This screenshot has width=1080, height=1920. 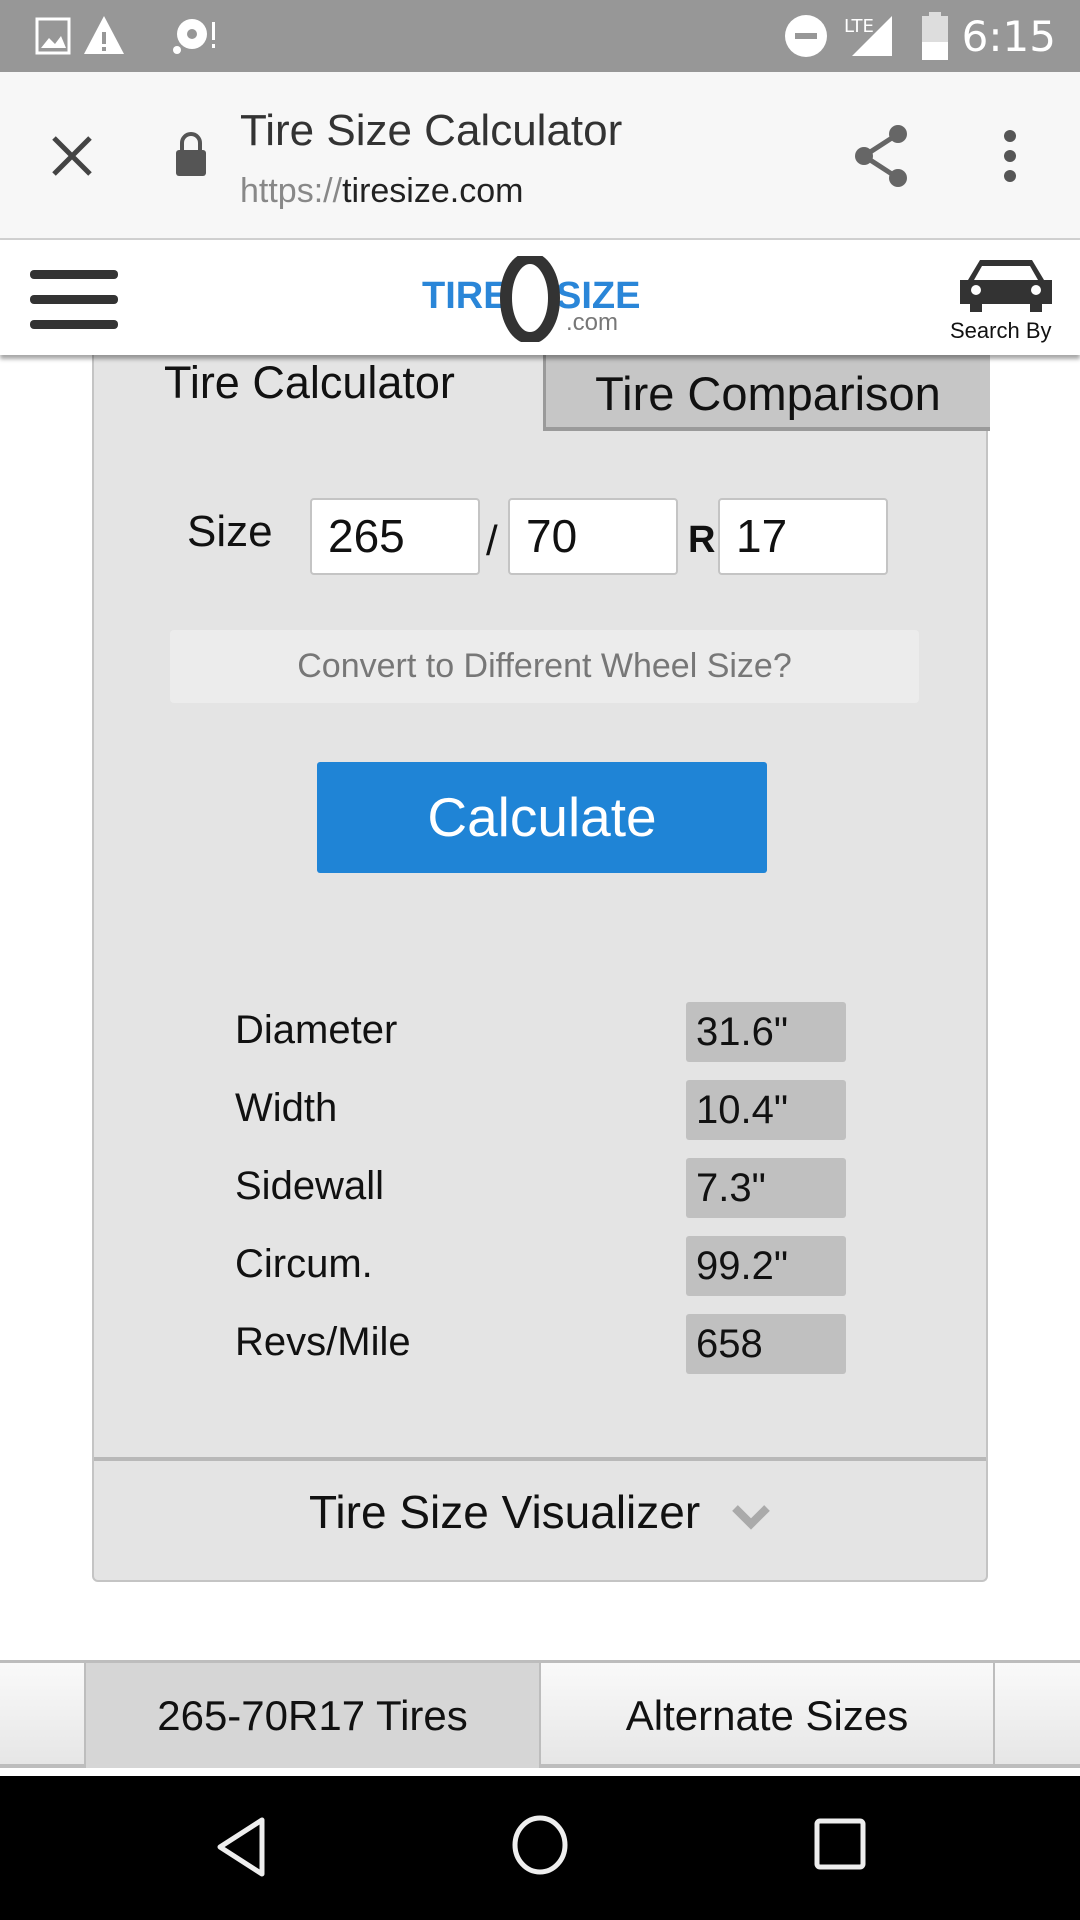 What do you see at coordinates (104, 35) in the screenshot?
I see `warning-icon` at bounding box center [104, 35].